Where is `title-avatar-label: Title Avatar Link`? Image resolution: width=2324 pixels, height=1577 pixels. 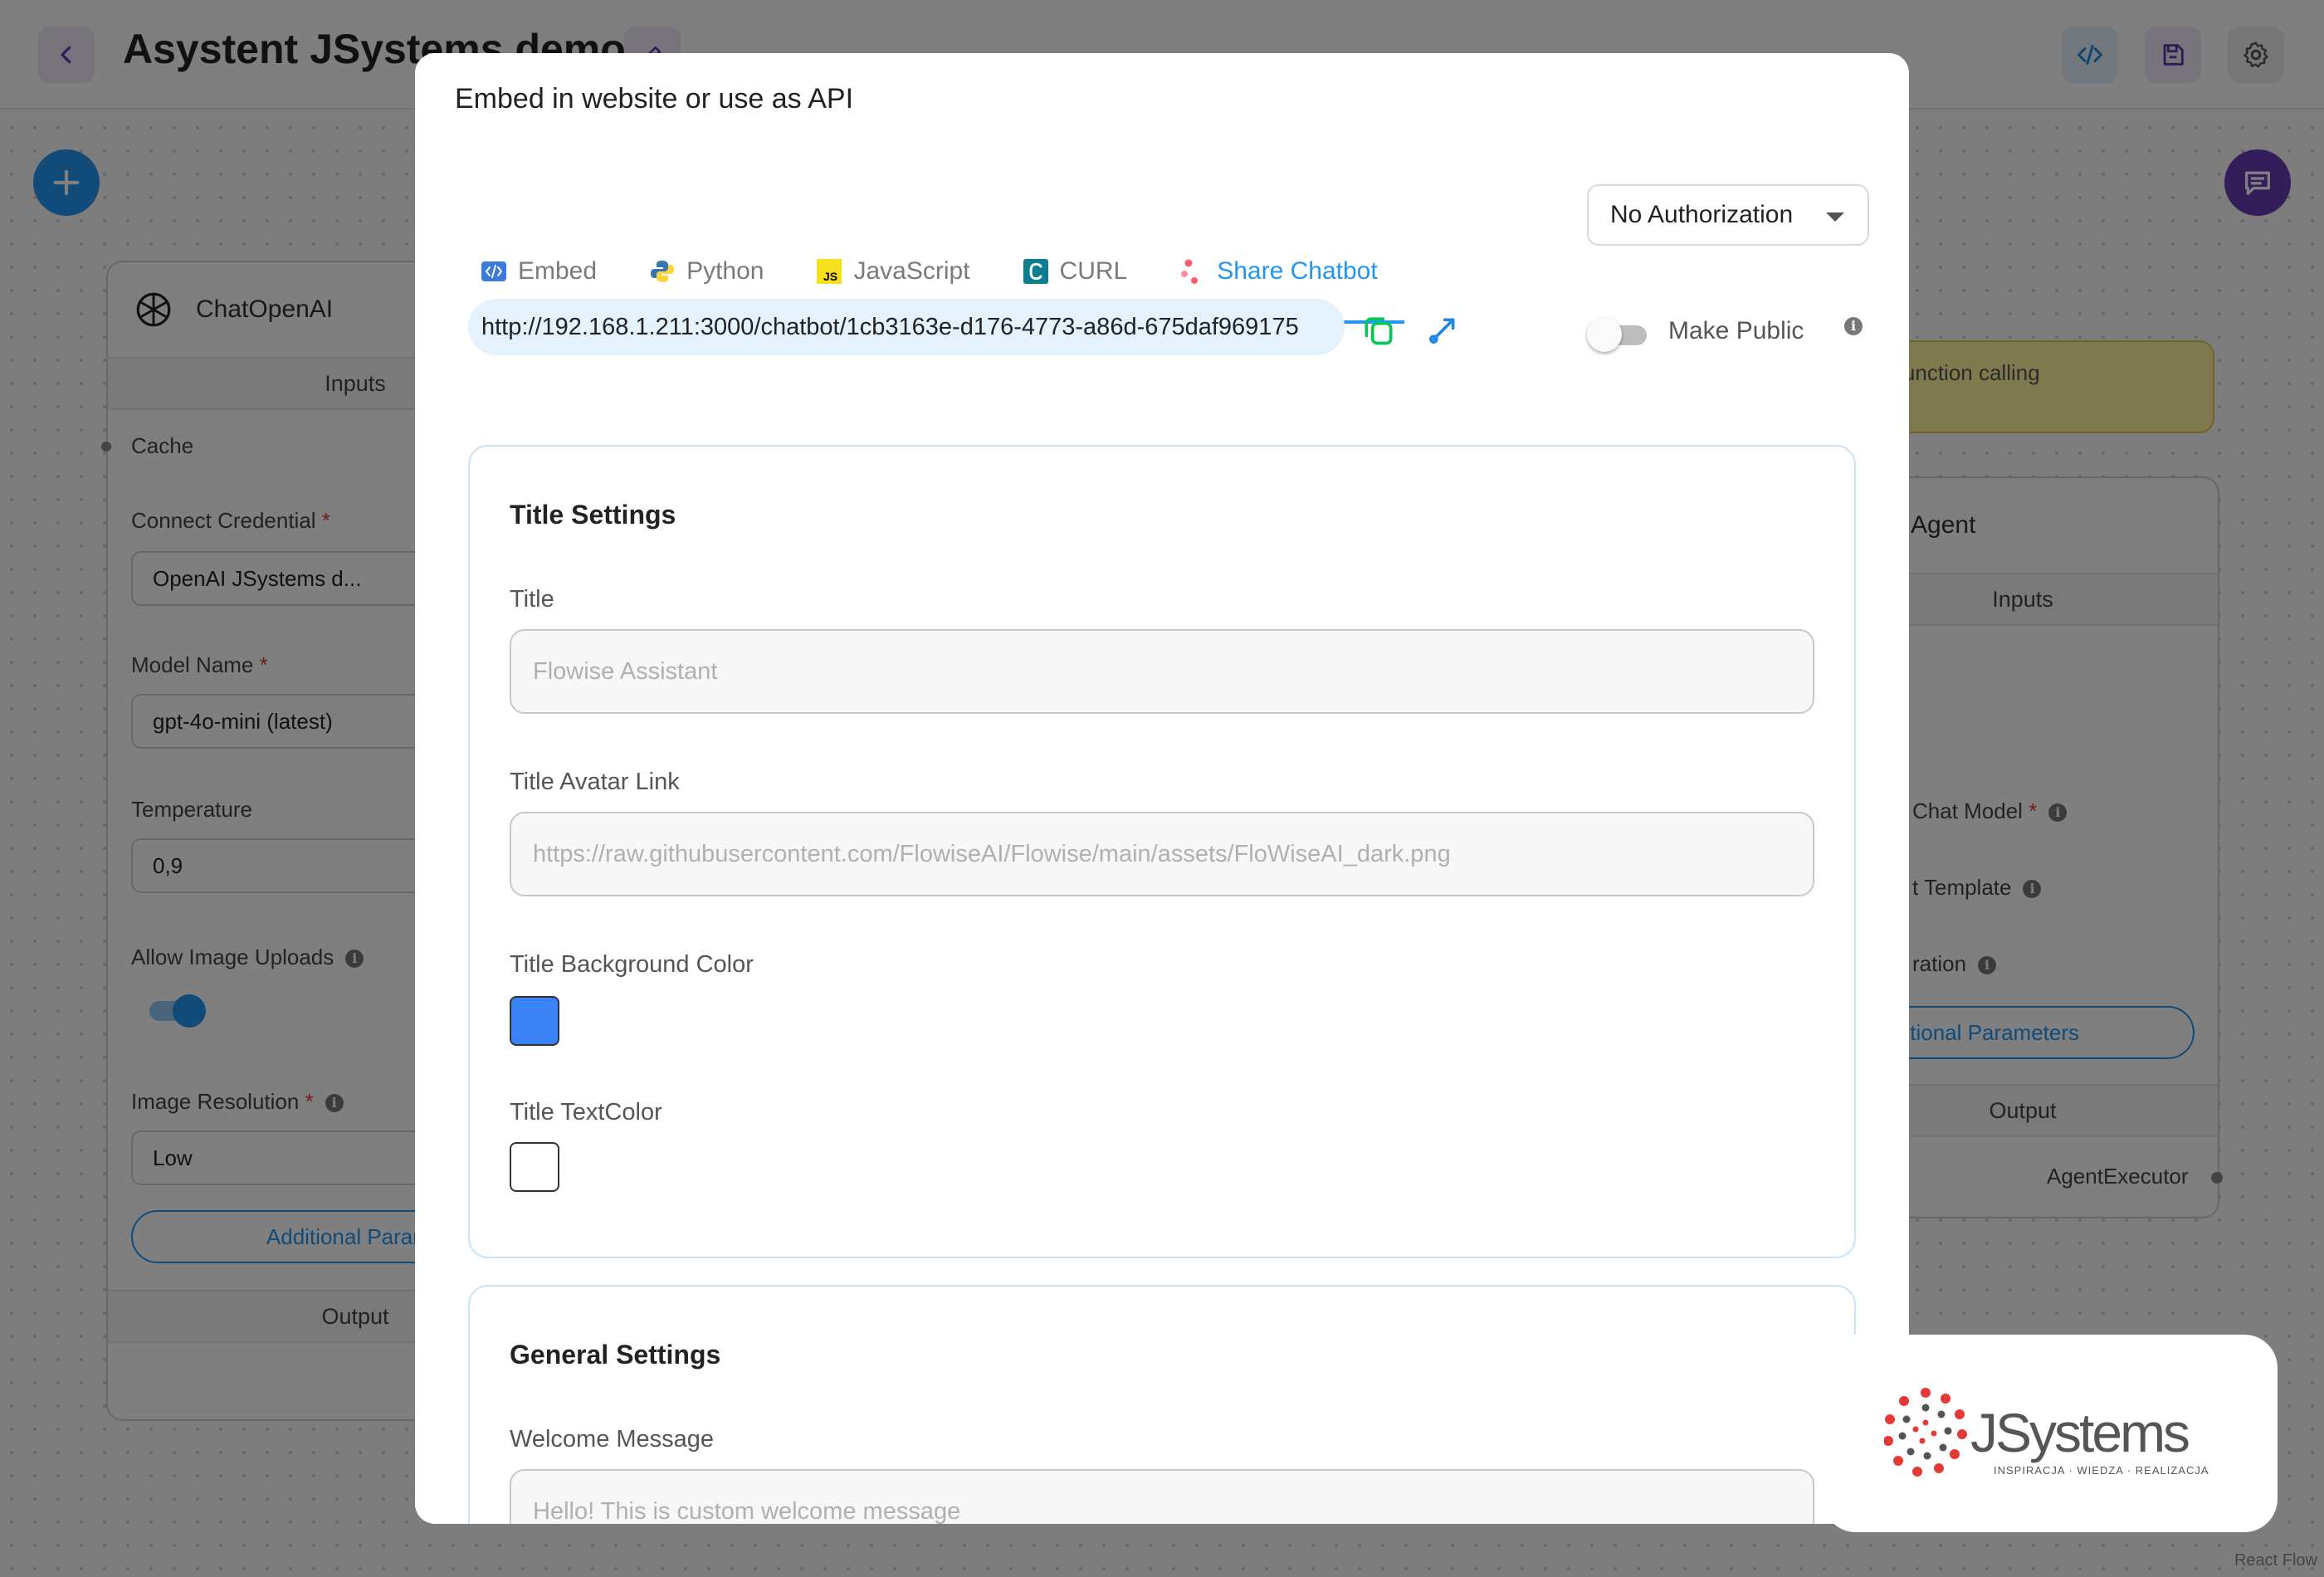
title-avatar-label: Title Avatar Link is located at coordinates (595, 782).